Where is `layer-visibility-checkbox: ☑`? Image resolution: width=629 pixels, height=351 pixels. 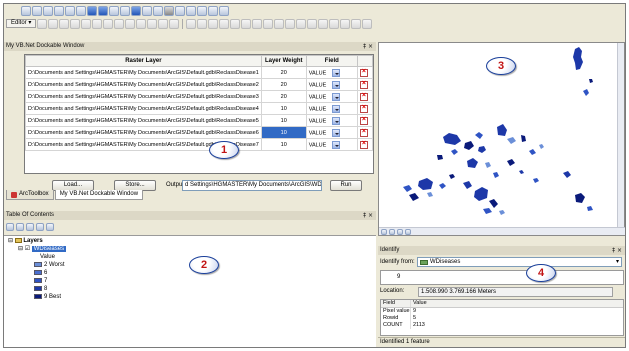 layer-visibility-checkbox: ☑ is located at coordinates (27, 249).